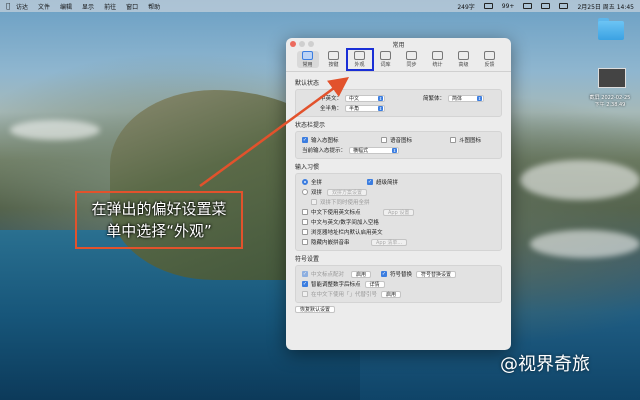  I want to click on simp-trad-select: 简体 ⇕, so click(466, 98).